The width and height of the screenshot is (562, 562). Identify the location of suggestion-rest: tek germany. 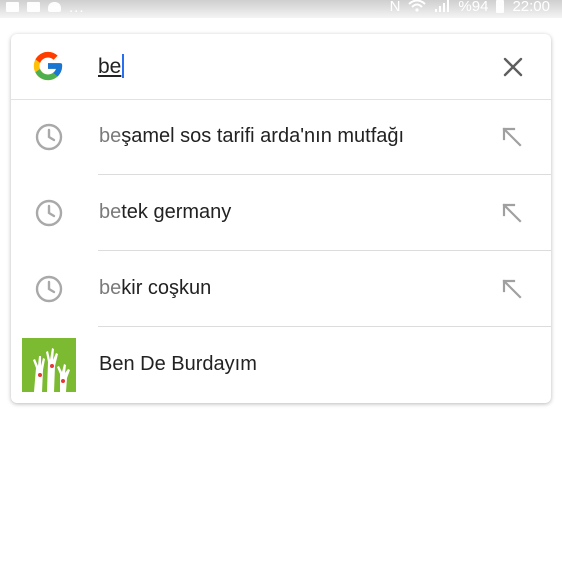
(176, 212).